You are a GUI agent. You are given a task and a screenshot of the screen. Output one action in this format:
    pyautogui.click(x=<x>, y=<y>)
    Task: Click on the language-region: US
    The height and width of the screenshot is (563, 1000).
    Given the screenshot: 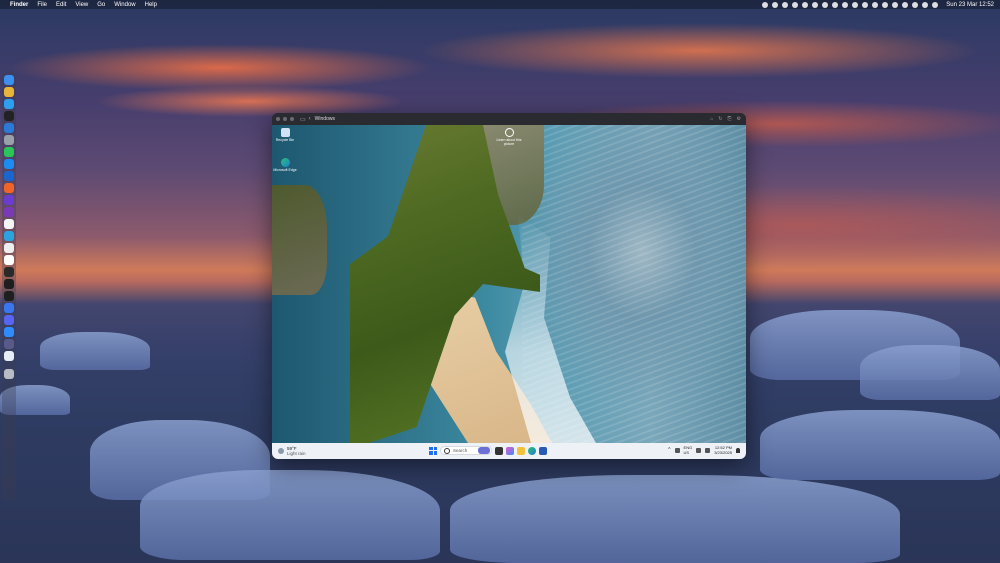 What is the action you would take?
    pyautogui.click(x=686, y=452)
    